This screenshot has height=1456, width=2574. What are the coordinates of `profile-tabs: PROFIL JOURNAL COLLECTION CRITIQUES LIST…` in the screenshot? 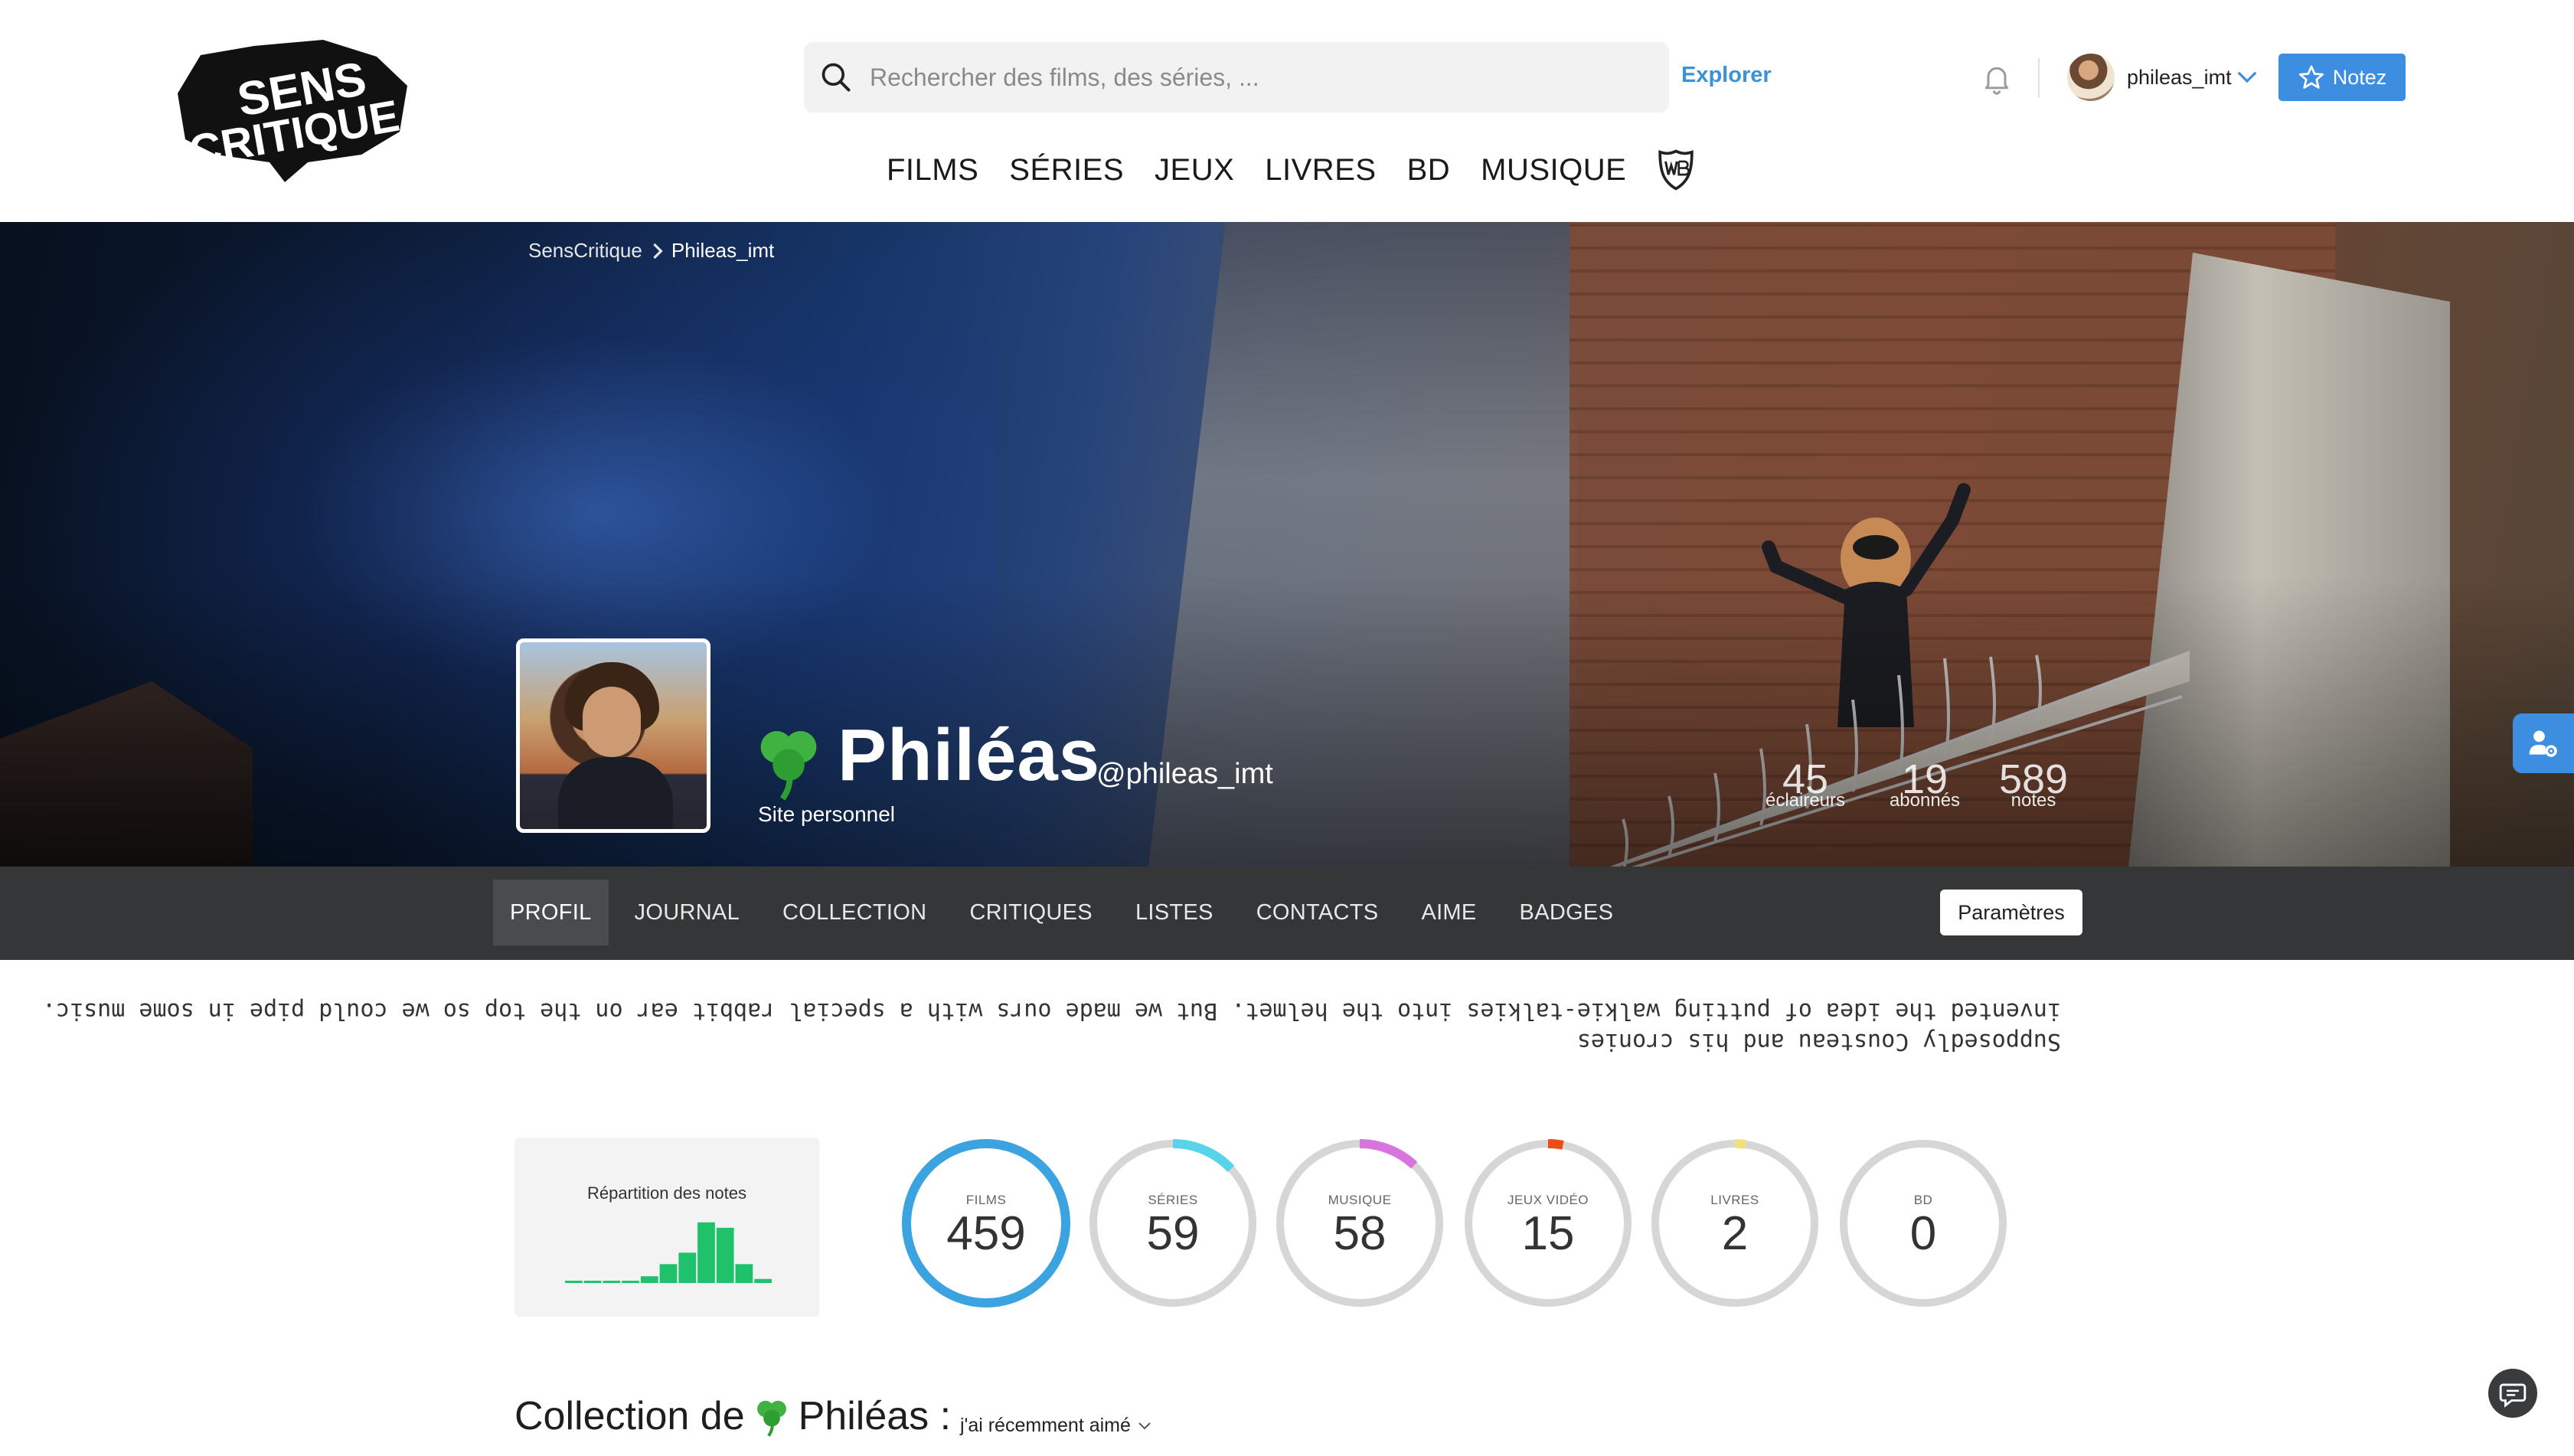 It's located at (1066, 912).